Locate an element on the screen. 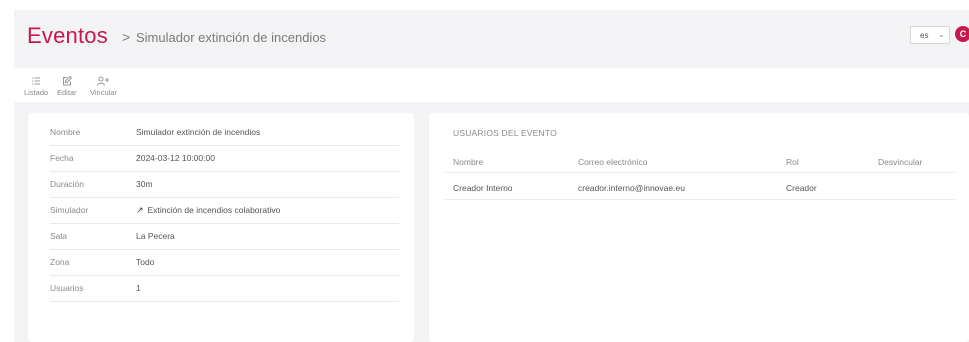 The width and height of the screenshot is (969, 342). chevron-down-icon: ⌄ is located at coordinates (941, 34).